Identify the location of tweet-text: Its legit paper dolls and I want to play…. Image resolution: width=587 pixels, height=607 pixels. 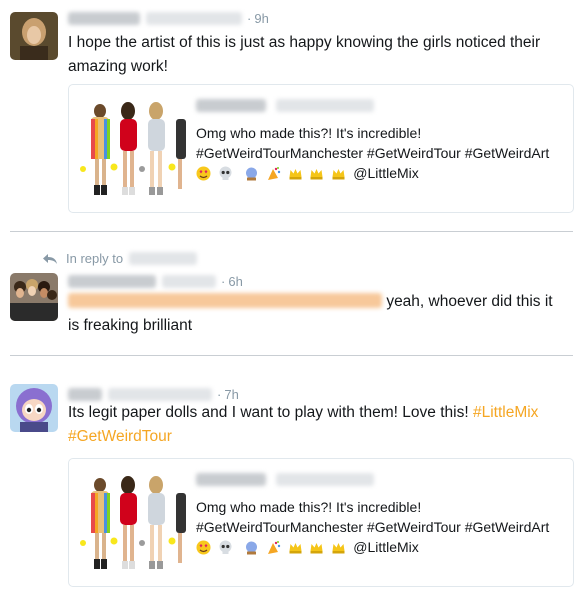
(320, 425).